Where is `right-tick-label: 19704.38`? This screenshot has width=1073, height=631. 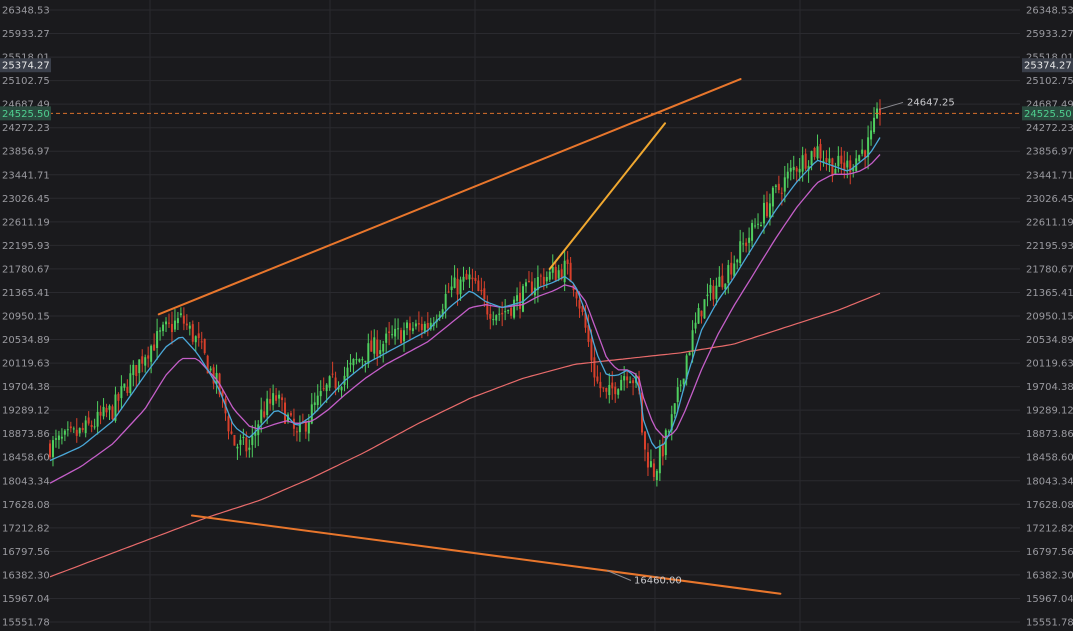
right-tick-label: 19704.38 is located at coordinates (1049, 387).